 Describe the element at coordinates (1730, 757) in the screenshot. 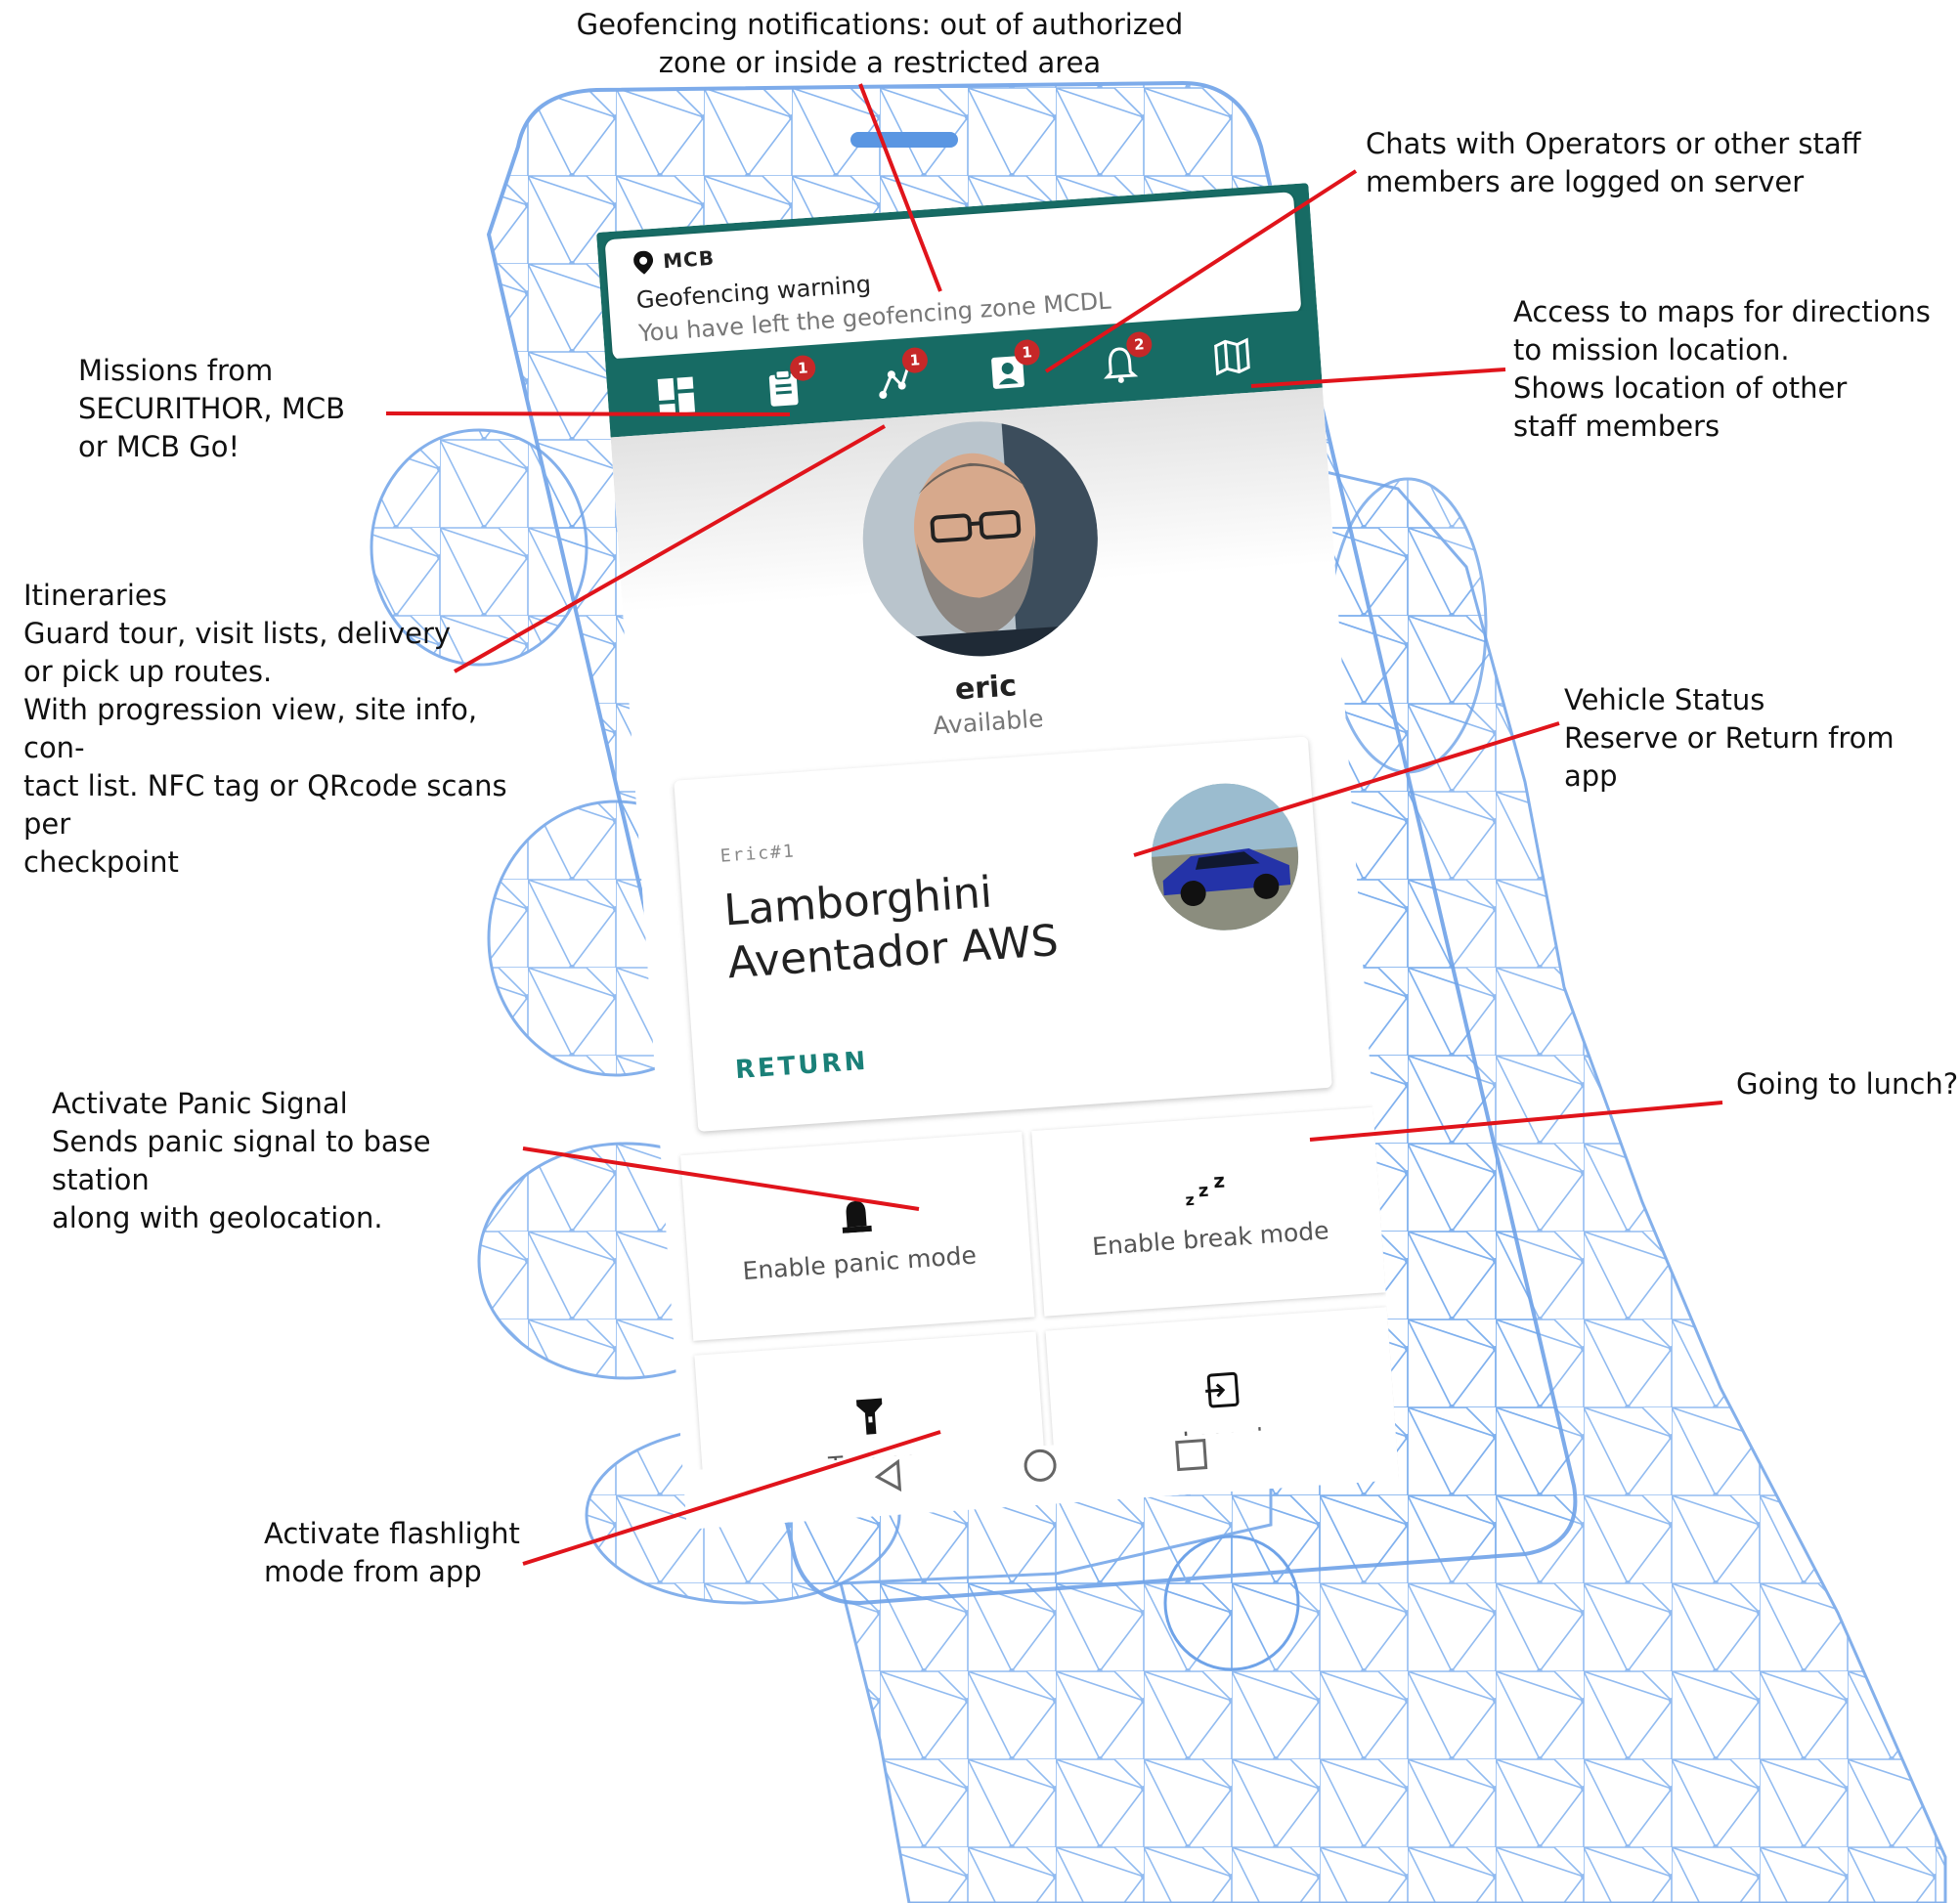

I see `callout-line: Reserve or Return from app` at that location.